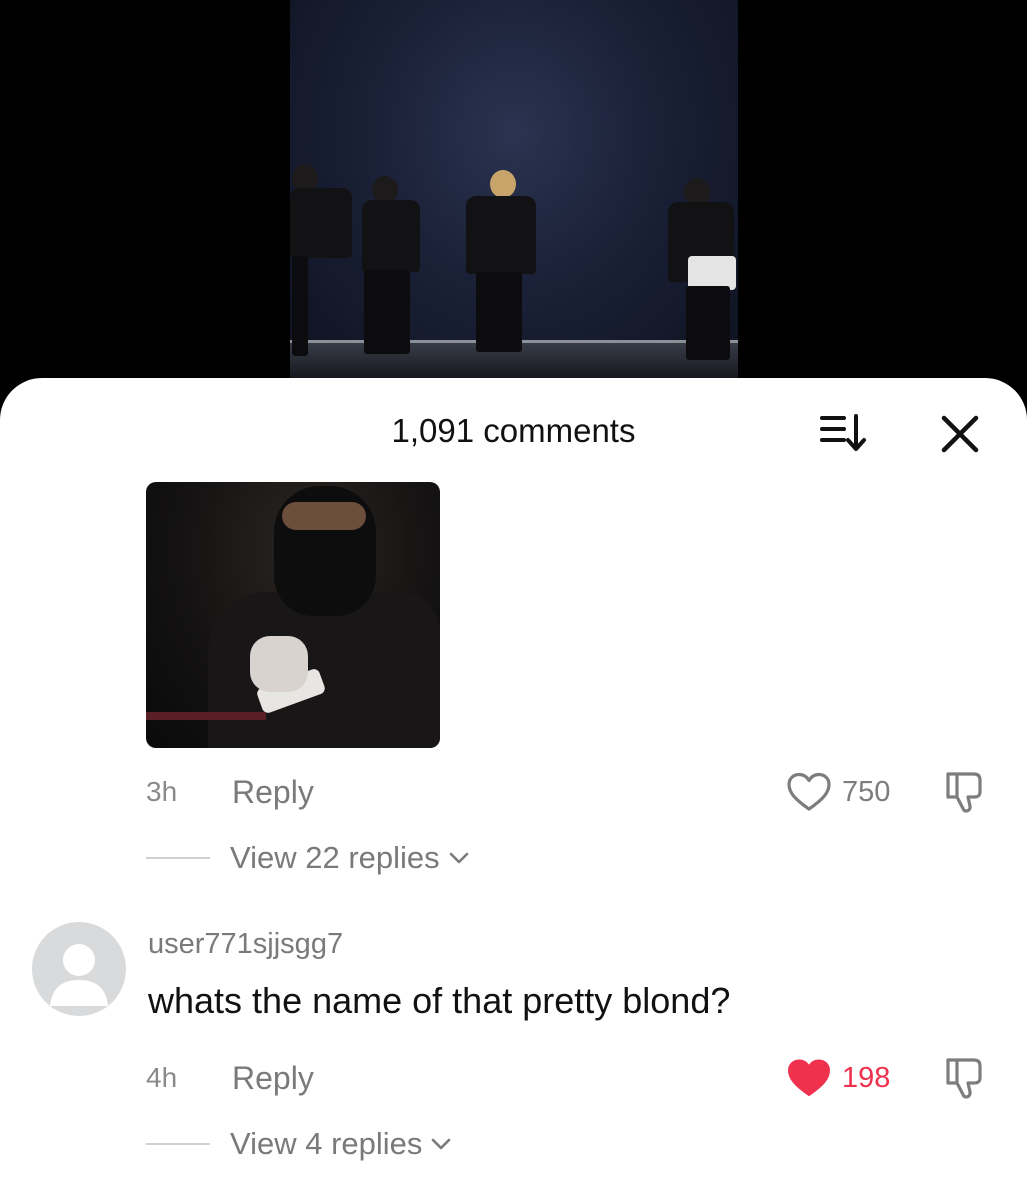 This screenshot has width=1027, height=1200. Describe the element at coordinates (866, 1077) in the screenshot. I see `like-count: 198` at that location.